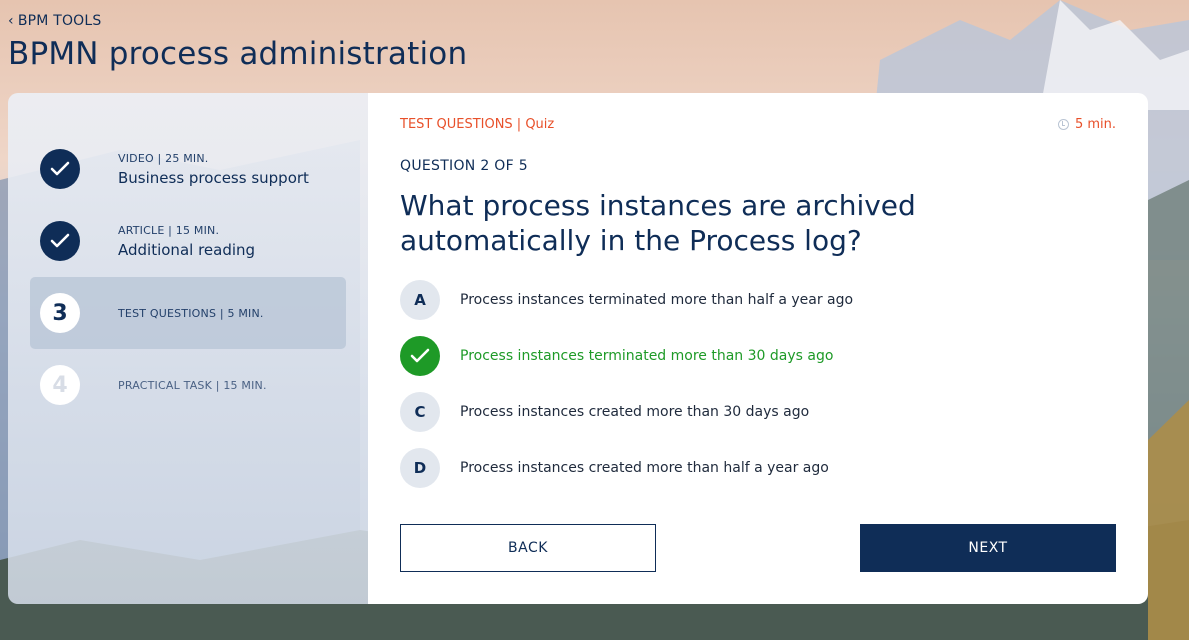  I want to click on answer-letter: D, so click(420, 468).